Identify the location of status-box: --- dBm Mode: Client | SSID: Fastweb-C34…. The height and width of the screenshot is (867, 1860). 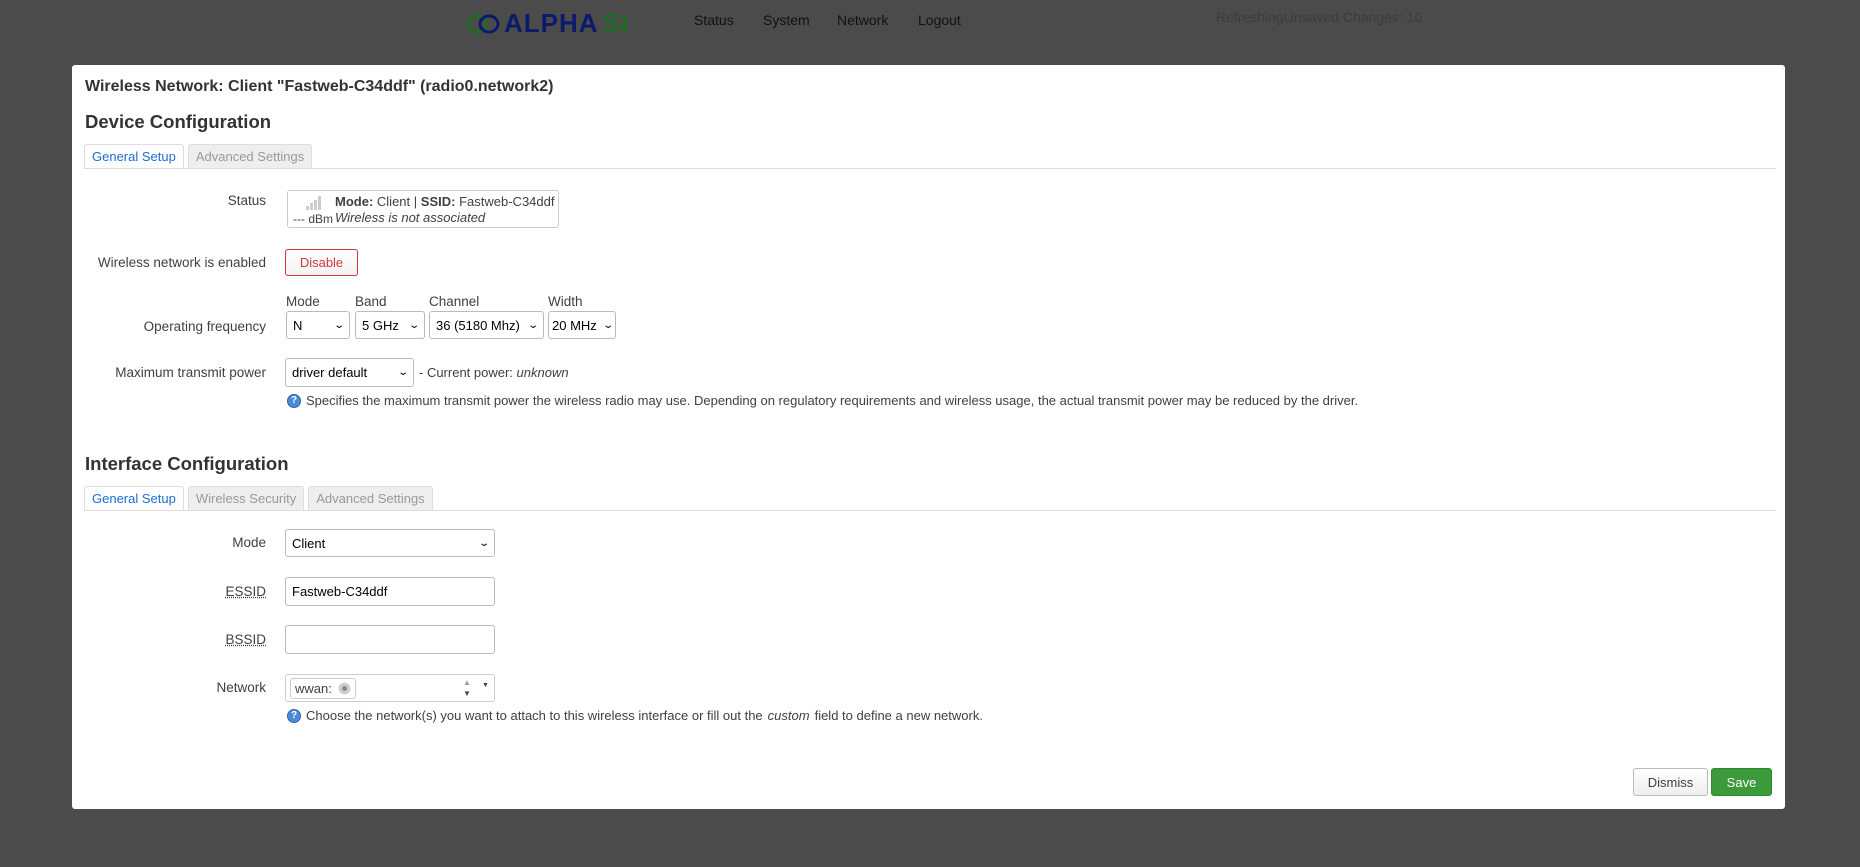
(423, 209).